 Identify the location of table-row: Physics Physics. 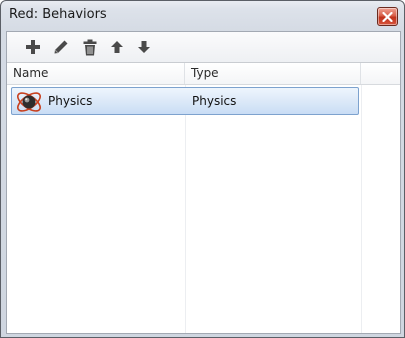
(185, 101).